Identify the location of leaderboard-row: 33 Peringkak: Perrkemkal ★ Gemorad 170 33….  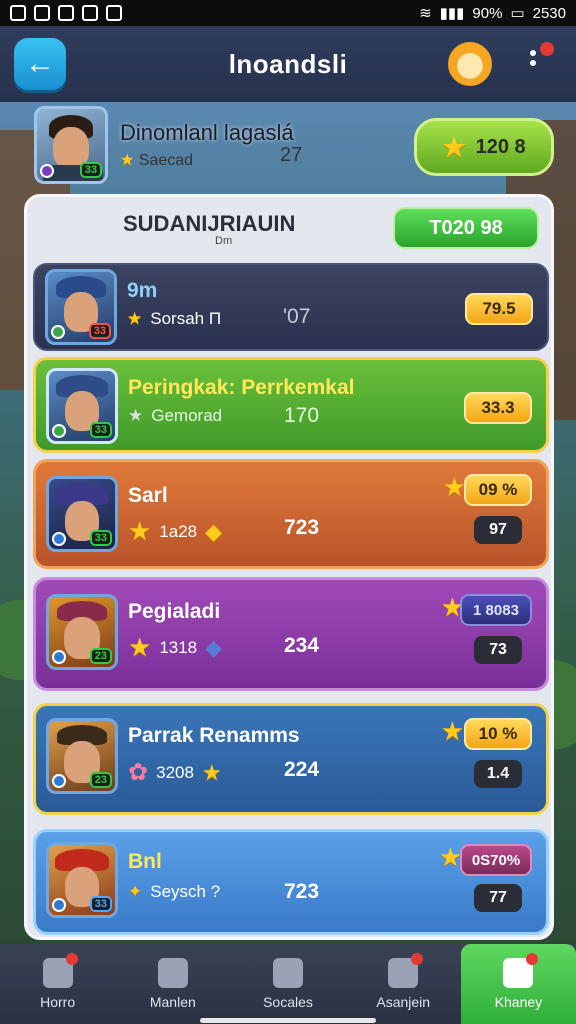
(291, 405).